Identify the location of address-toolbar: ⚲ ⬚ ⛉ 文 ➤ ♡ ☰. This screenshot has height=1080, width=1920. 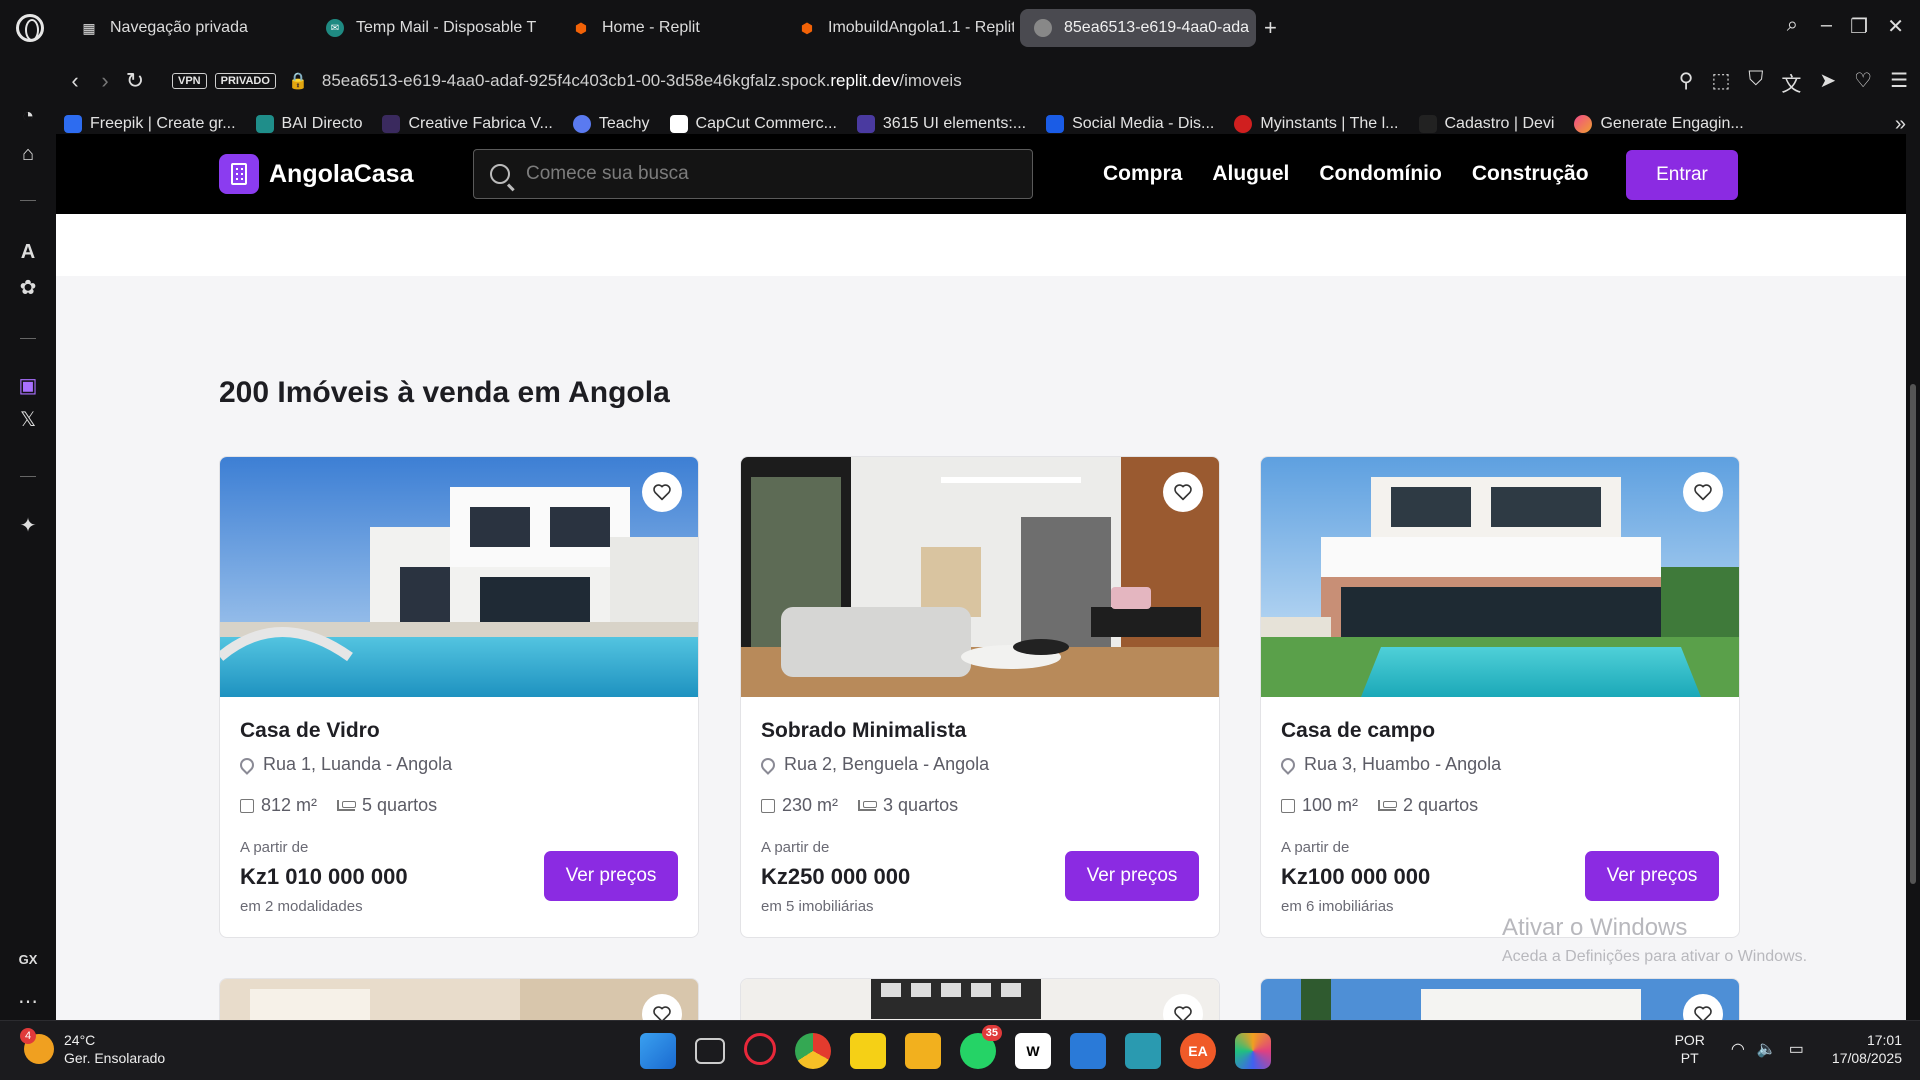
(1793, 82).